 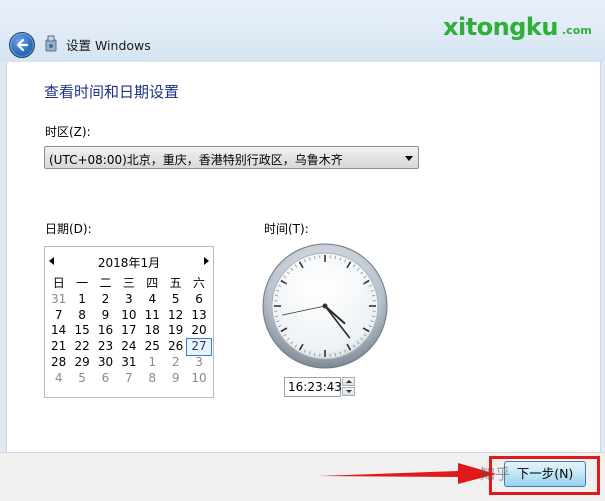 I want to click on timezone-value: (UTC+08:00)北京，重庆，香港特别行政区，乌鲁木齐, so click(x=196, y=159).